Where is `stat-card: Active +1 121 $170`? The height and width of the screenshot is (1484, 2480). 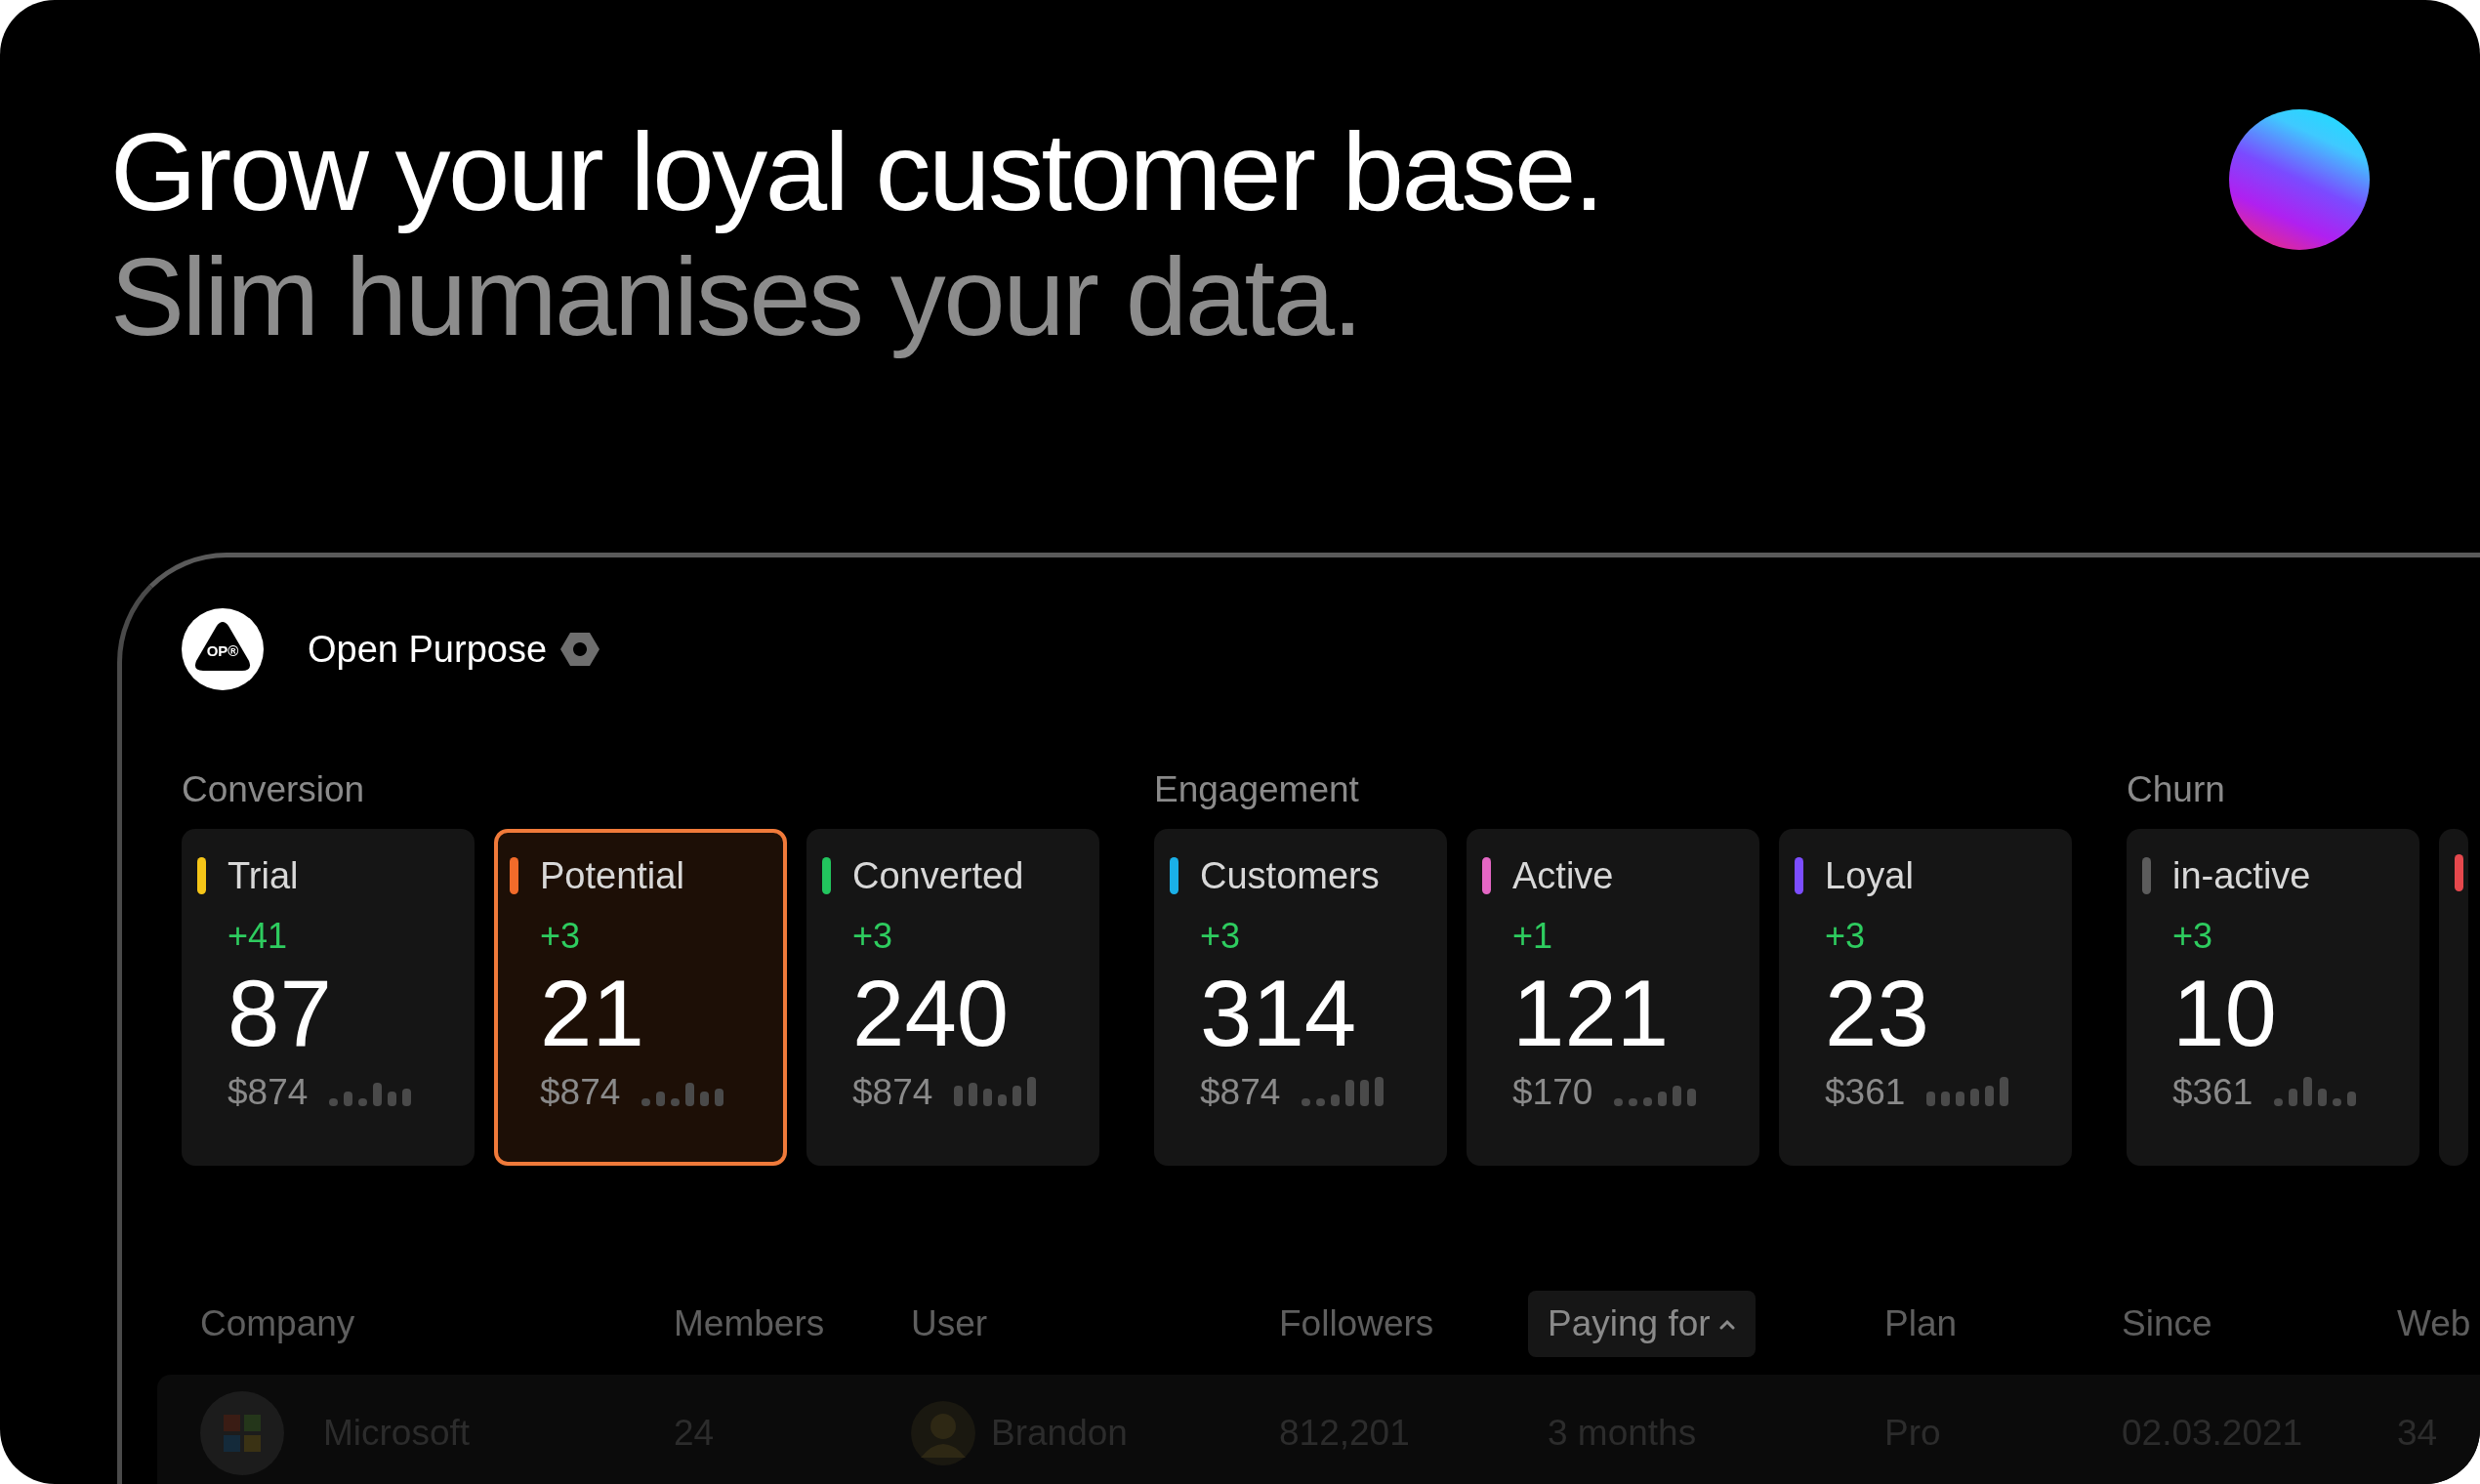
stat-card: Active +1 121 $170 is located at coordinates (1613, 998).